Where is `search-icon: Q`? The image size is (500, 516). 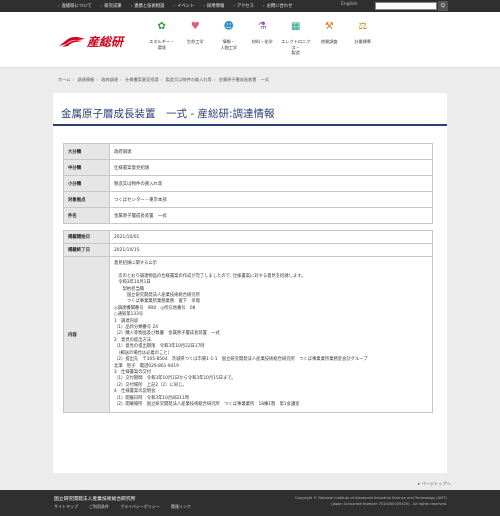
search-icon: Q is located at coordinates (443, 6).